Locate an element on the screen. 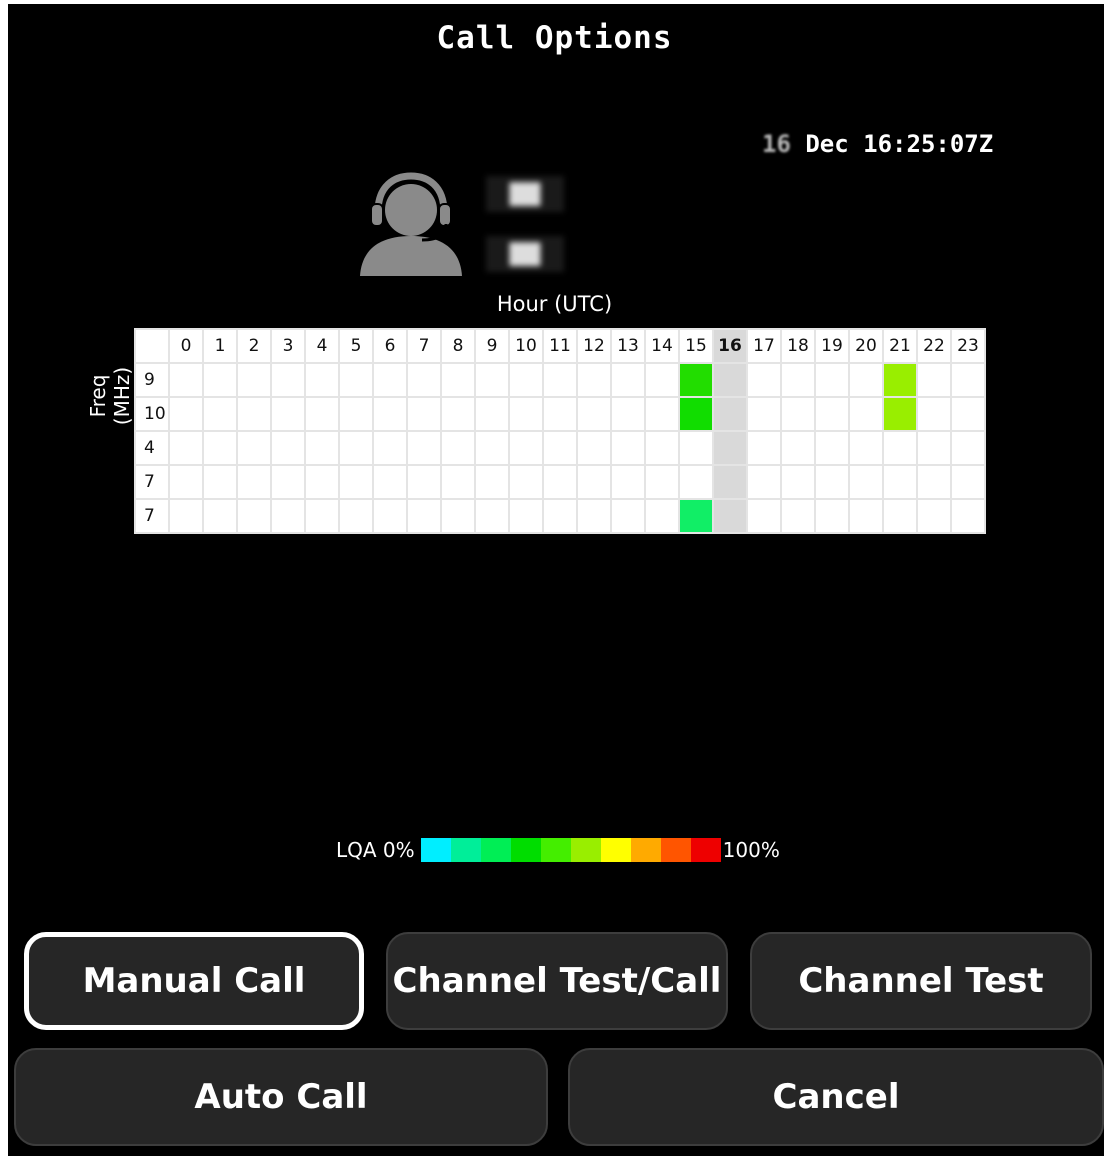 The image size is (1109, 1163). manual-call-button: Manual Call is located at coordinates (194, 981).